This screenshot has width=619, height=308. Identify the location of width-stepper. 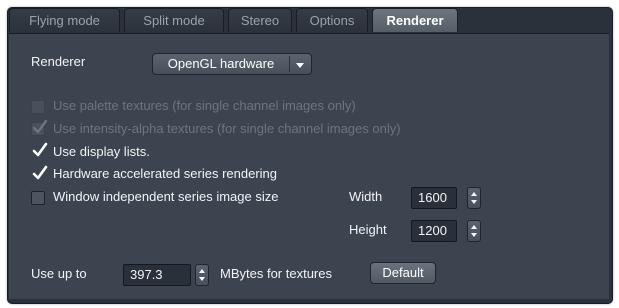
(474, 198).